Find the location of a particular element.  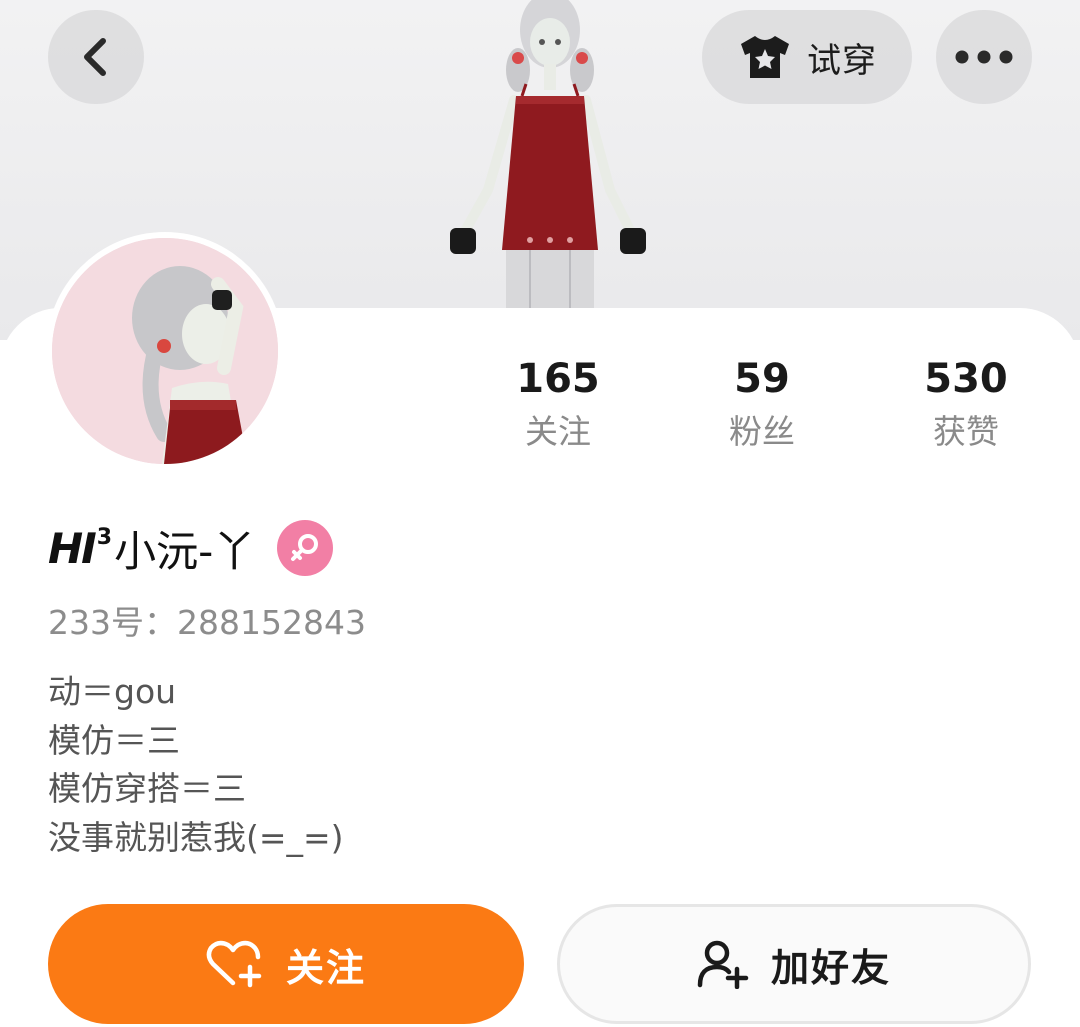

stat-likes: 530 获赞 is located at coordinates (966, 403).